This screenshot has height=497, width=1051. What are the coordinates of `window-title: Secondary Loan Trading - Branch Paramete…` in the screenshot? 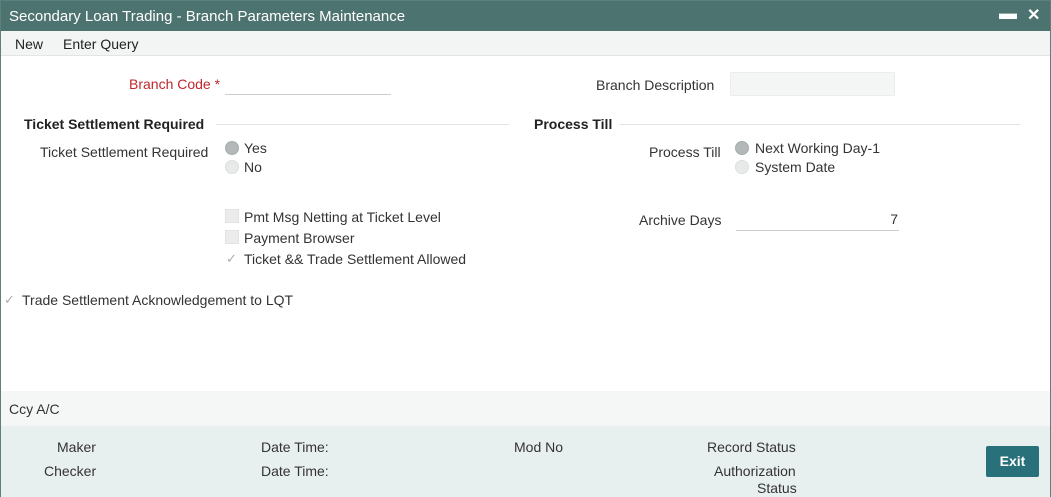 It's located at (207, 16).